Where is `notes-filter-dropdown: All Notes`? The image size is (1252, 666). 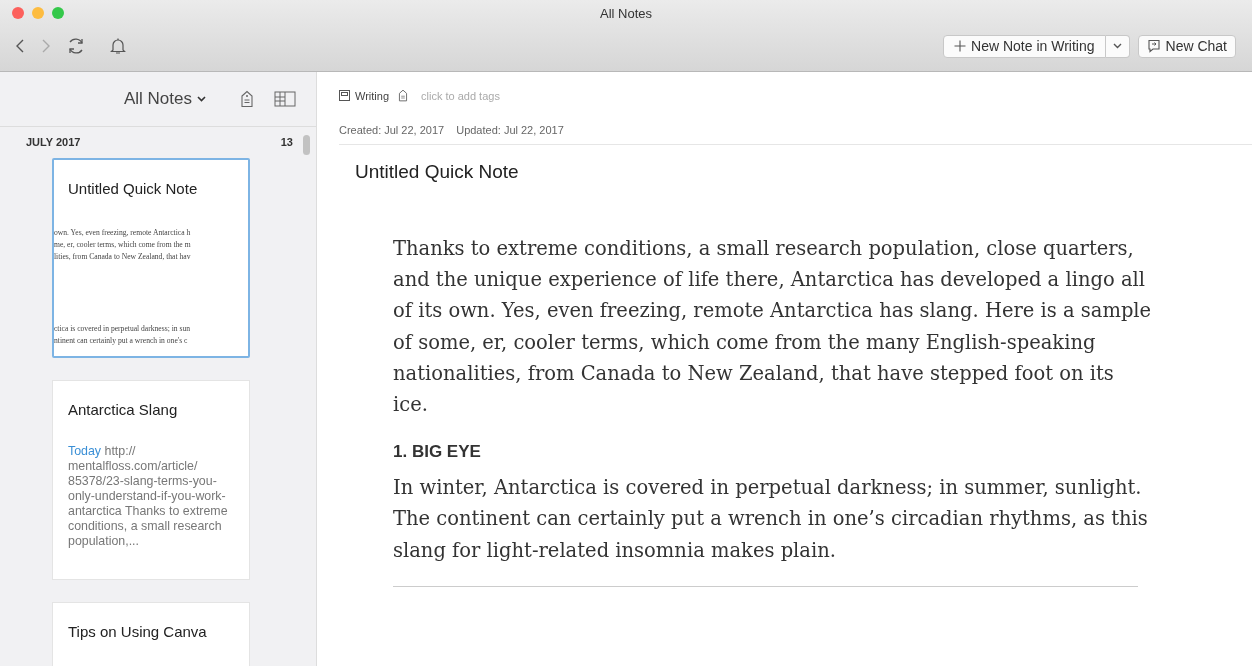 notes-filter-dropdown: All Notes is located at coordinates (164, 99).